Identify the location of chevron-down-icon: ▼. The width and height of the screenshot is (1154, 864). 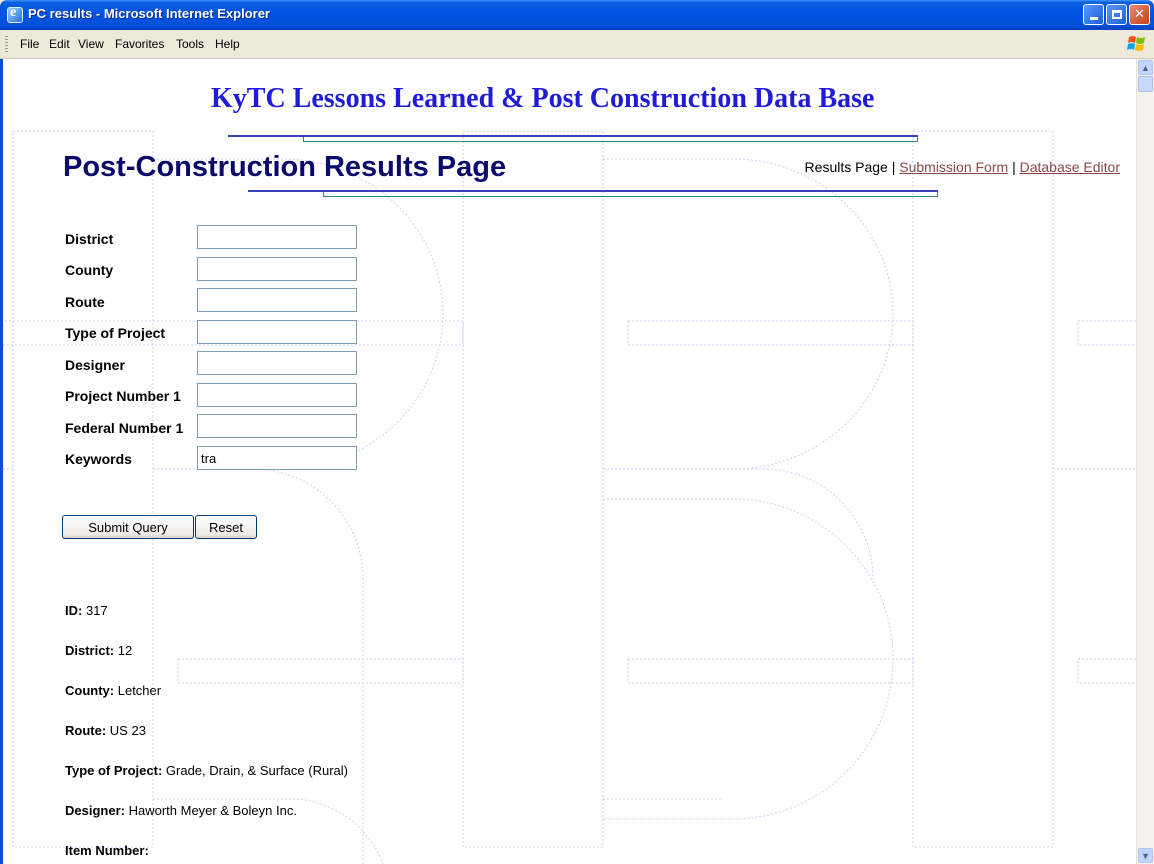
(1145, 855).